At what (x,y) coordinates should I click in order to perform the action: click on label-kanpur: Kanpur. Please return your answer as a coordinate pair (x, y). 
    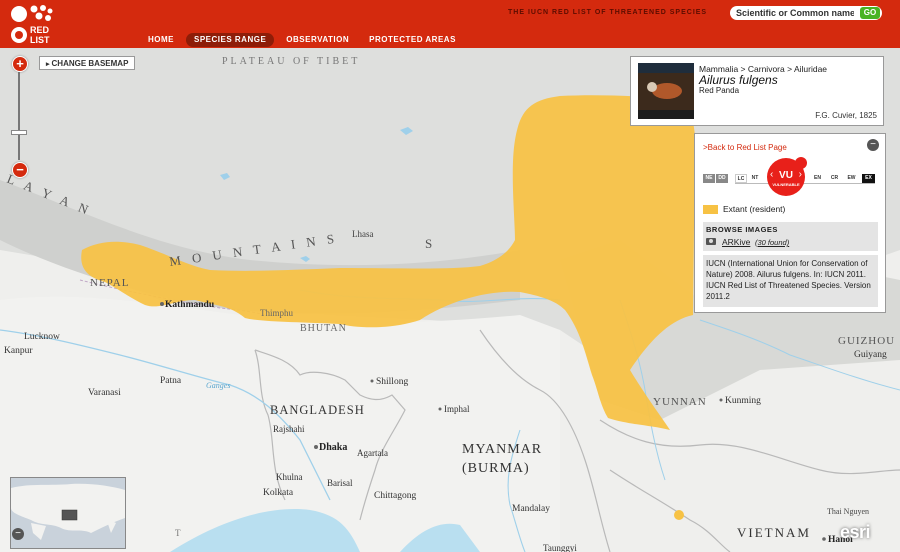
    Looking at the image, I should click on (18, 351).